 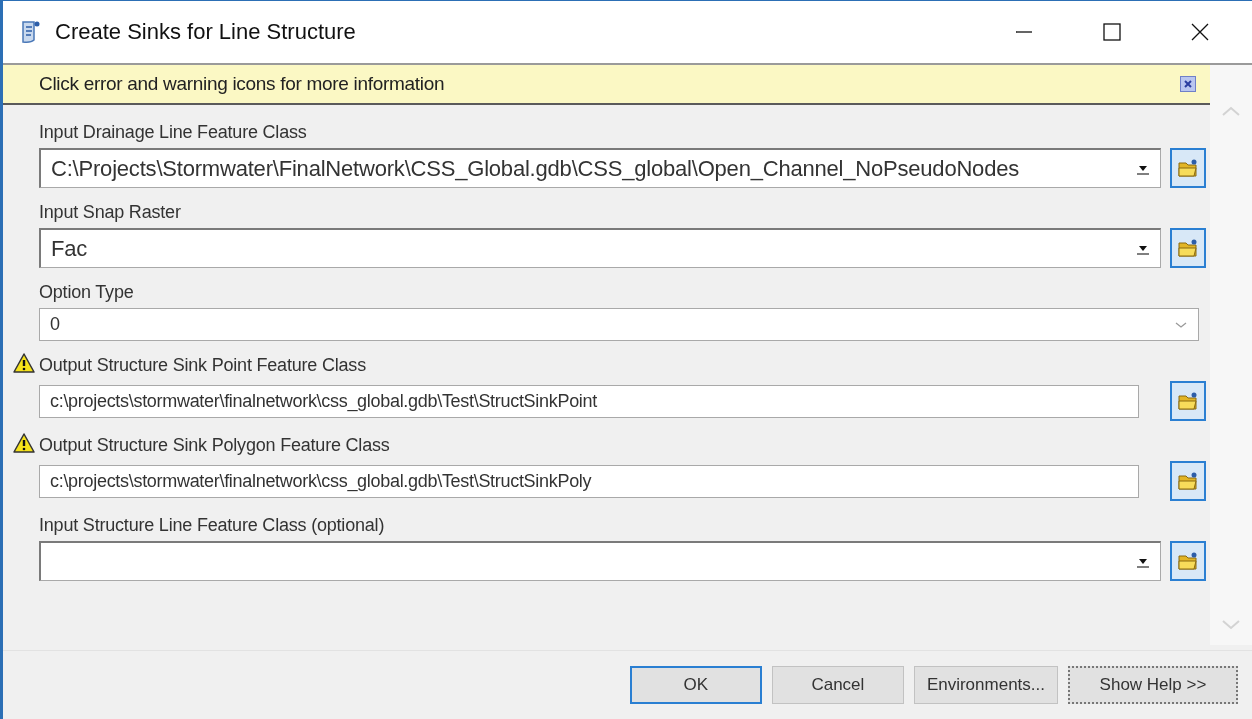 What do you see at coordinates (589, 481) in the screenshot?
I see `input-field: c:\projects\stormwater\finalnetwork\css_global.gdb\Test\StructSinkPoly` at bounding box center [589, 481].